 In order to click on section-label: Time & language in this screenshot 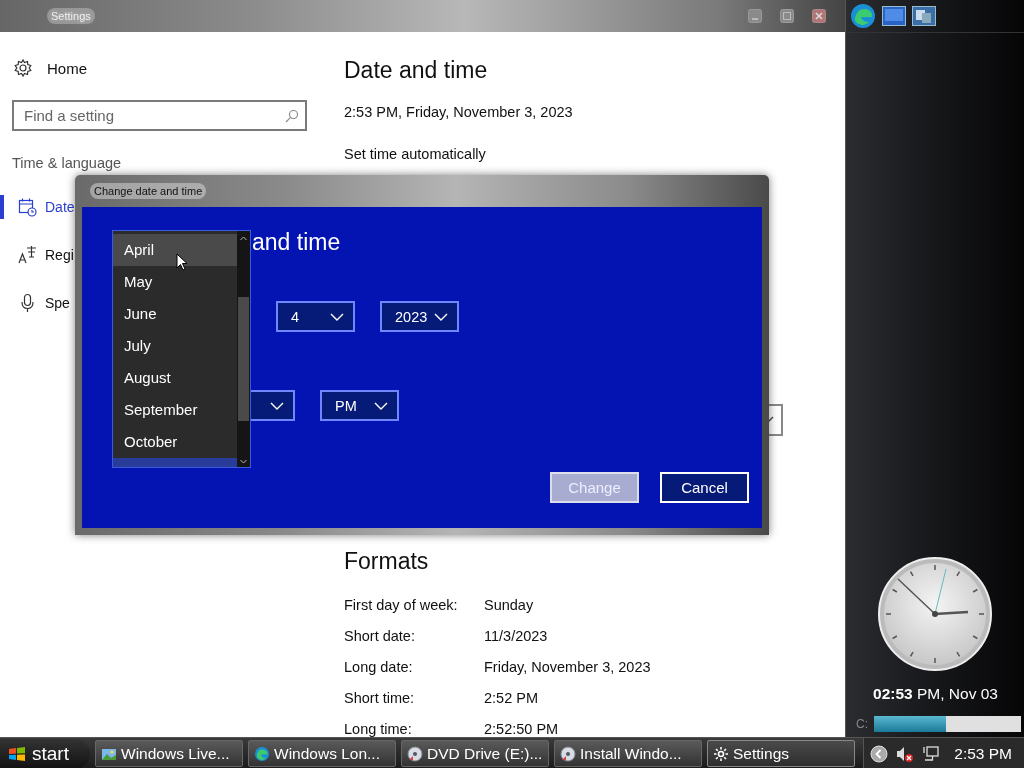, I will do `click(67, 163)`.